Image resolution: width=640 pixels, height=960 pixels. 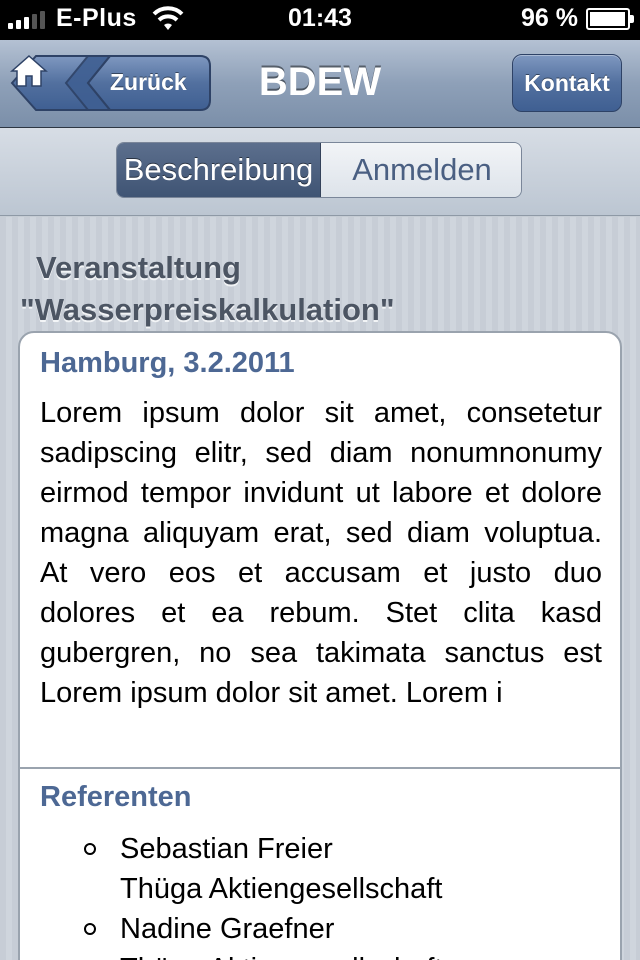 I want to click on divider, so click(x=320, y=768).